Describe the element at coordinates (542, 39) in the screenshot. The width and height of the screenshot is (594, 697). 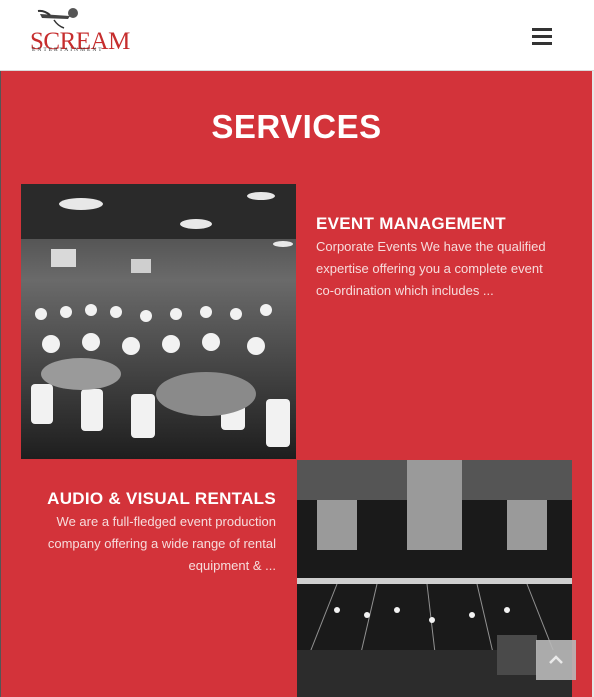
I see `menu-toggle-button` at that location.